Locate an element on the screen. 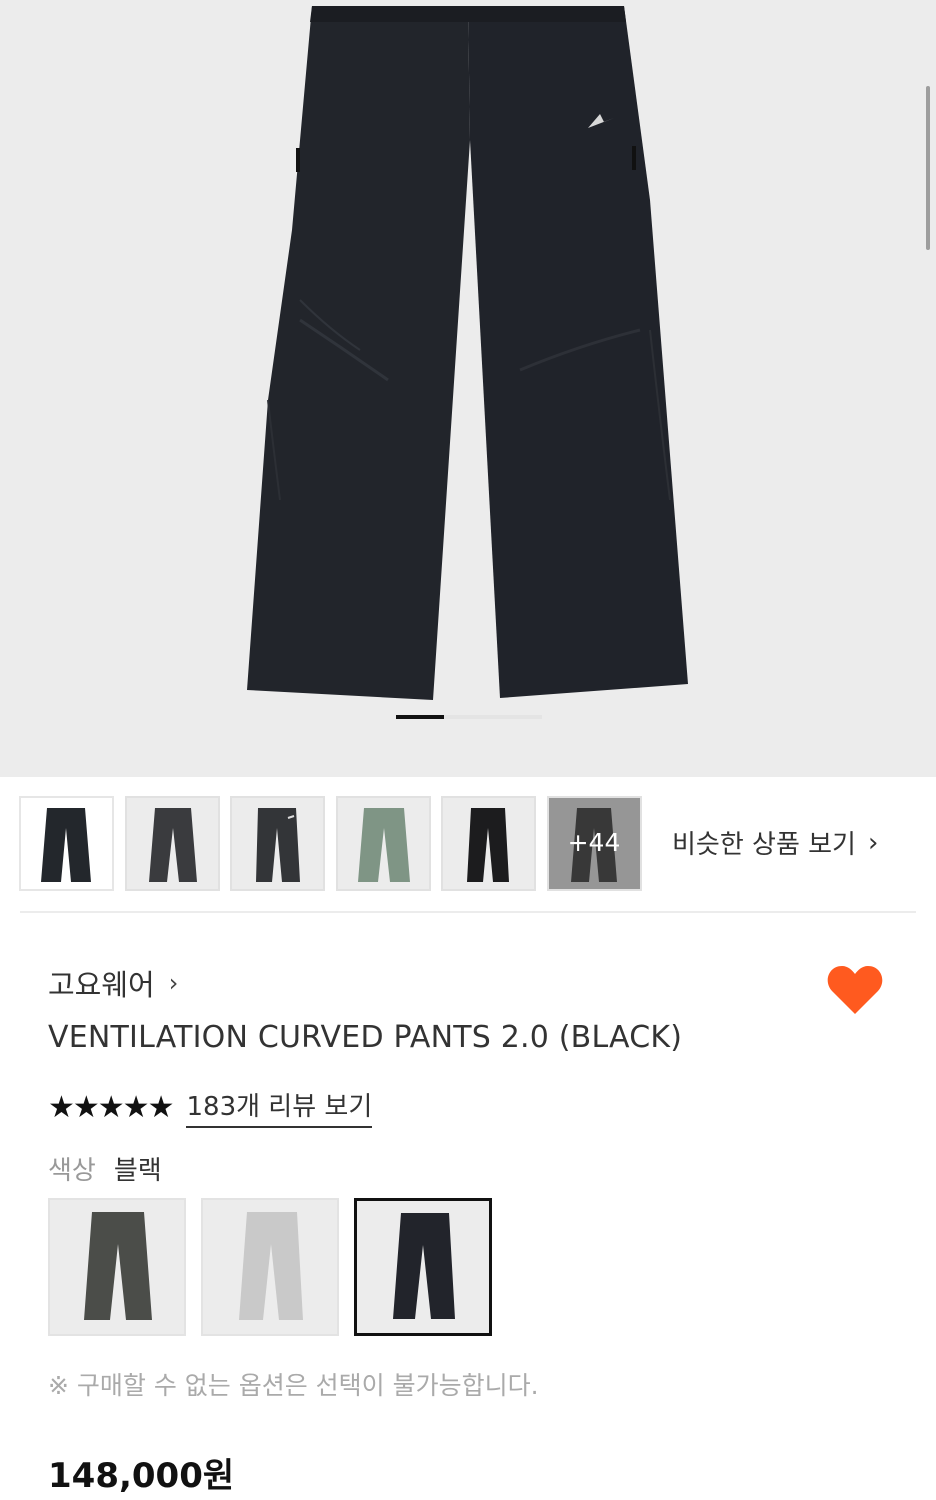 This screenshot has height=1500, width=936. product-title: VENTILATION CURVED PANTS 2.0 (BLACK) is located at coordinates (365, 1037).